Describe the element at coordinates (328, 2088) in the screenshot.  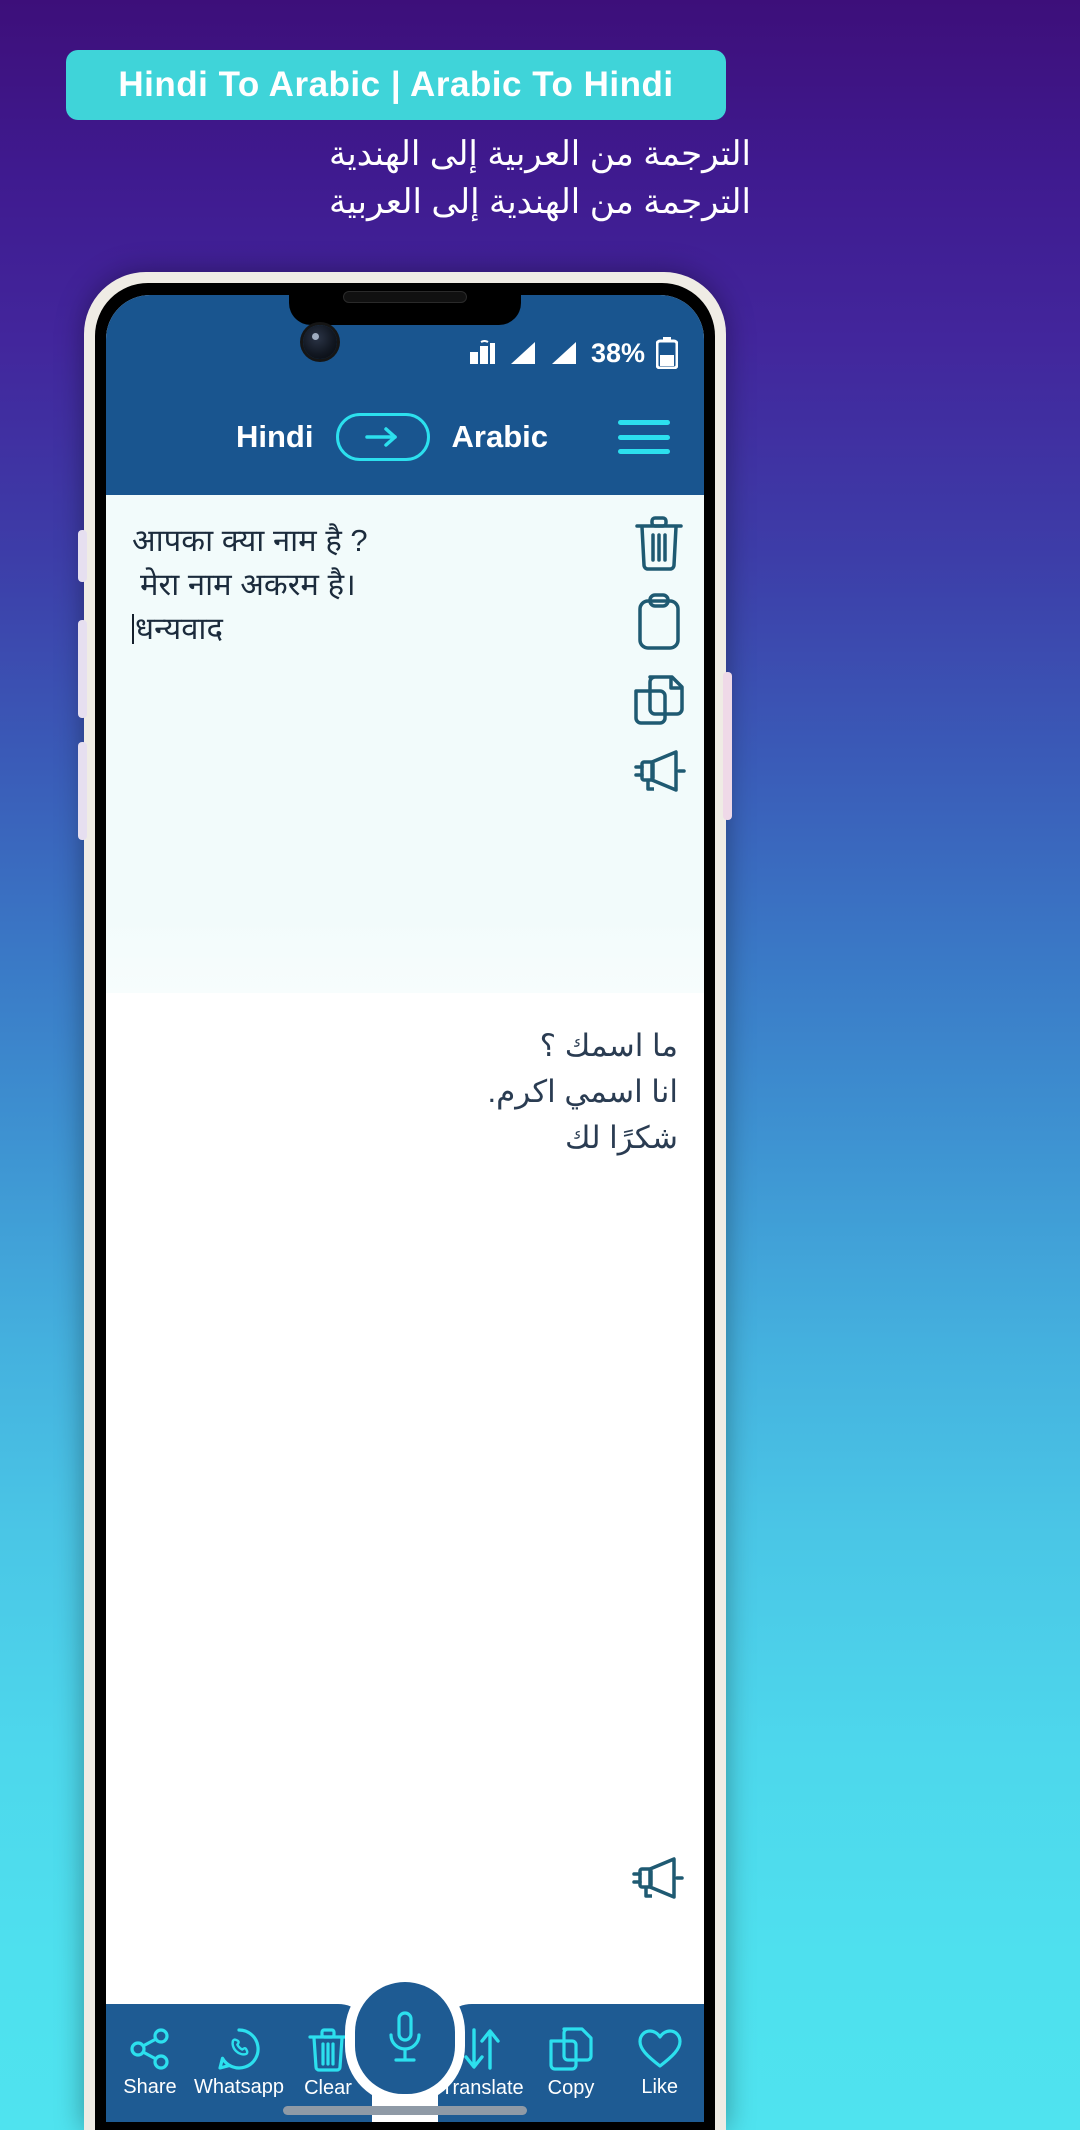
I see `clear-label: Clear` at that location.